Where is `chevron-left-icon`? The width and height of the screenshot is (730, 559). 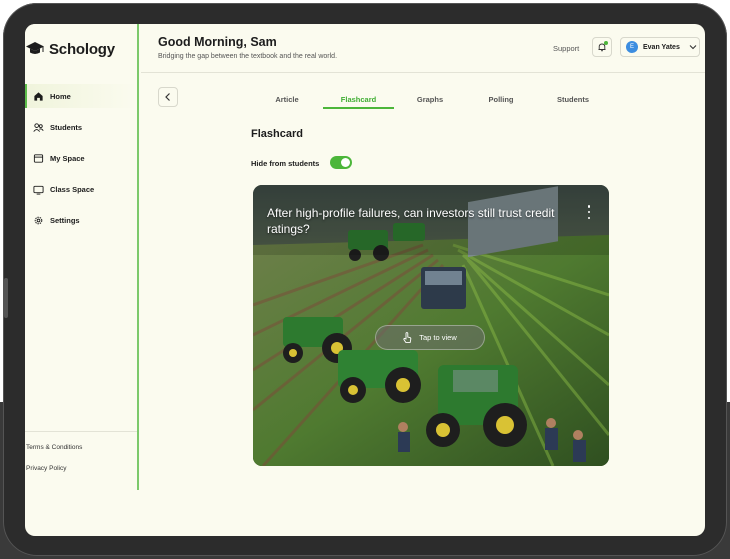
chevron-left-icon is located at coordinates (167, 97).